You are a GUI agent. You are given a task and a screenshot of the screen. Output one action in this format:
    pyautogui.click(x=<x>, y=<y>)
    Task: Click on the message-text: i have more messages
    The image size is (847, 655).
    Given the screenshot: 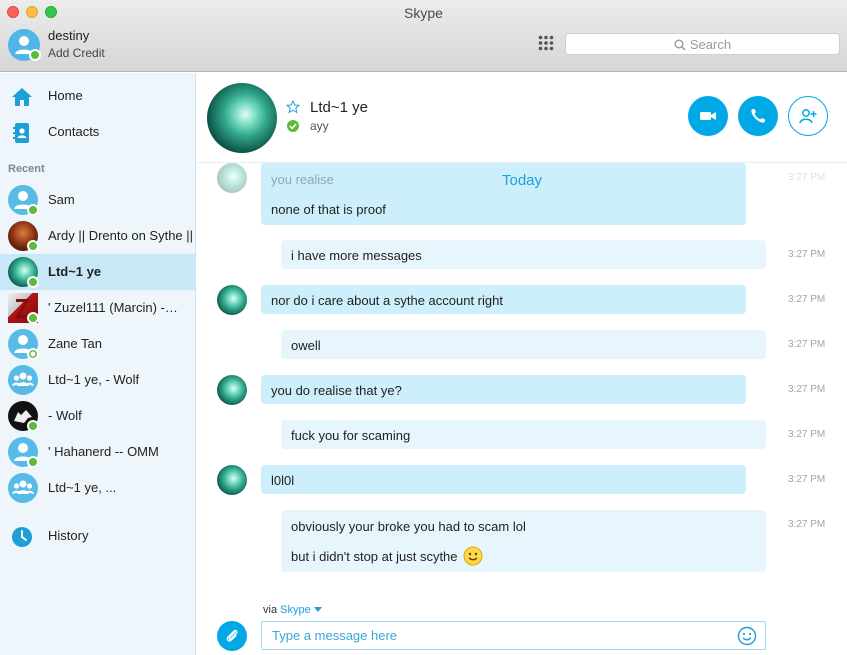 What is the action you would take?
    pyautogui.click(x=356, y=255)
    